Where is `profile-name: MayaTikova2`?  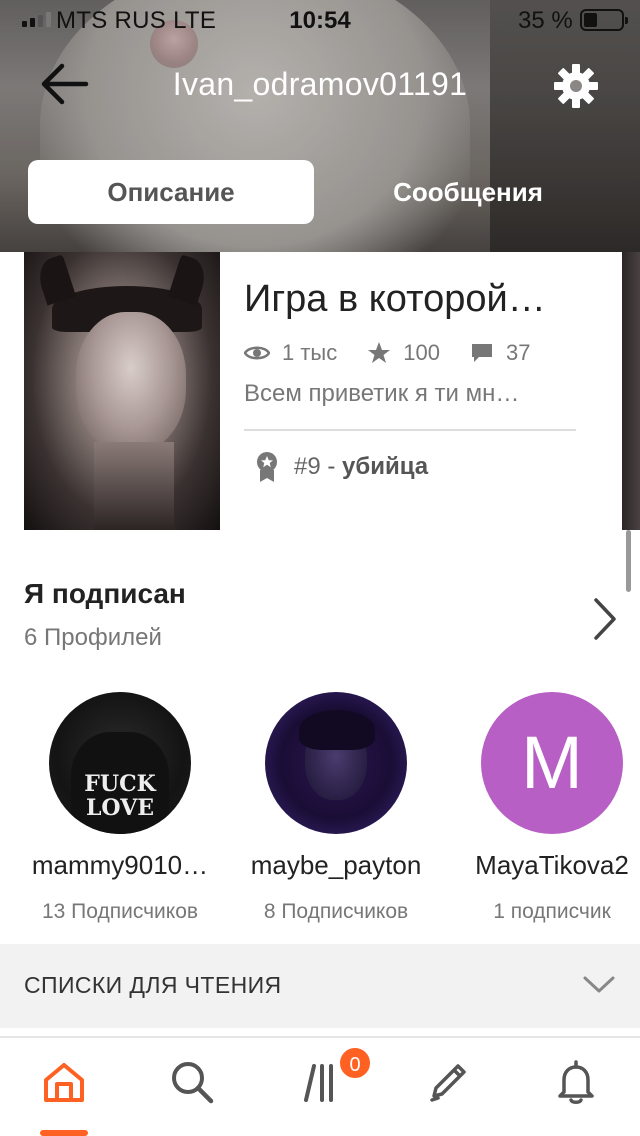
profile-name: MayaTikova2 is located at coordinates (541, 865).